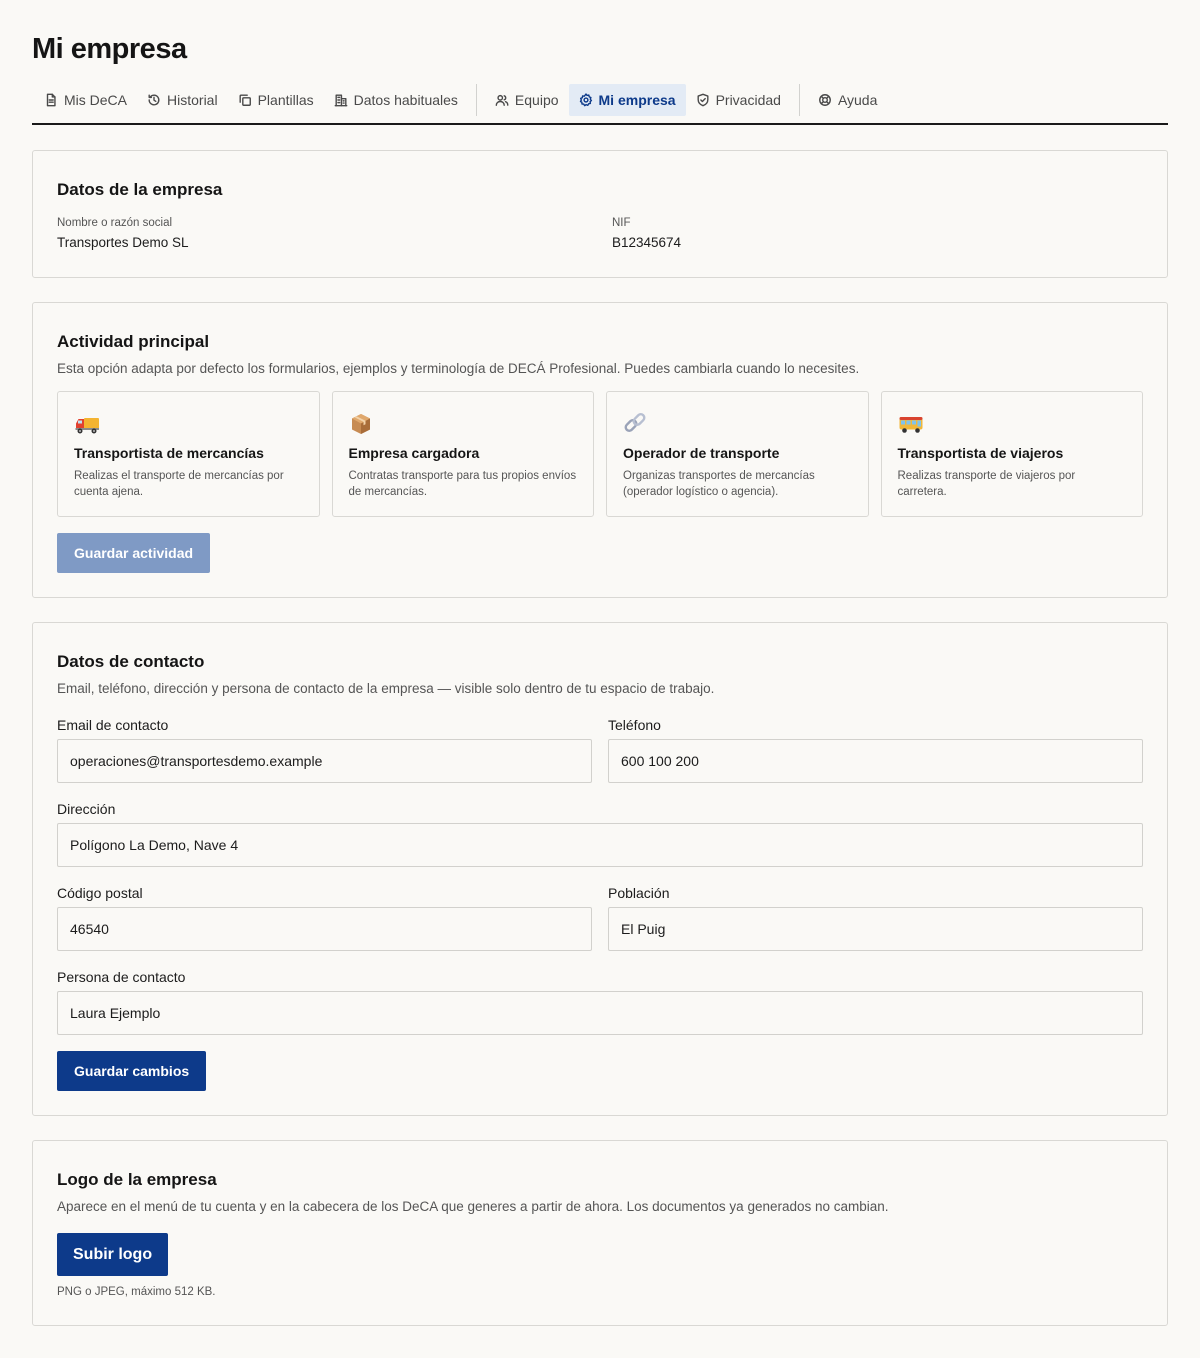 The height and width of the screenshot is (1358, 1200). Describe the element at coordinates (824, 100) in the screenshot. I see `lifebuoy-icon` at that location.